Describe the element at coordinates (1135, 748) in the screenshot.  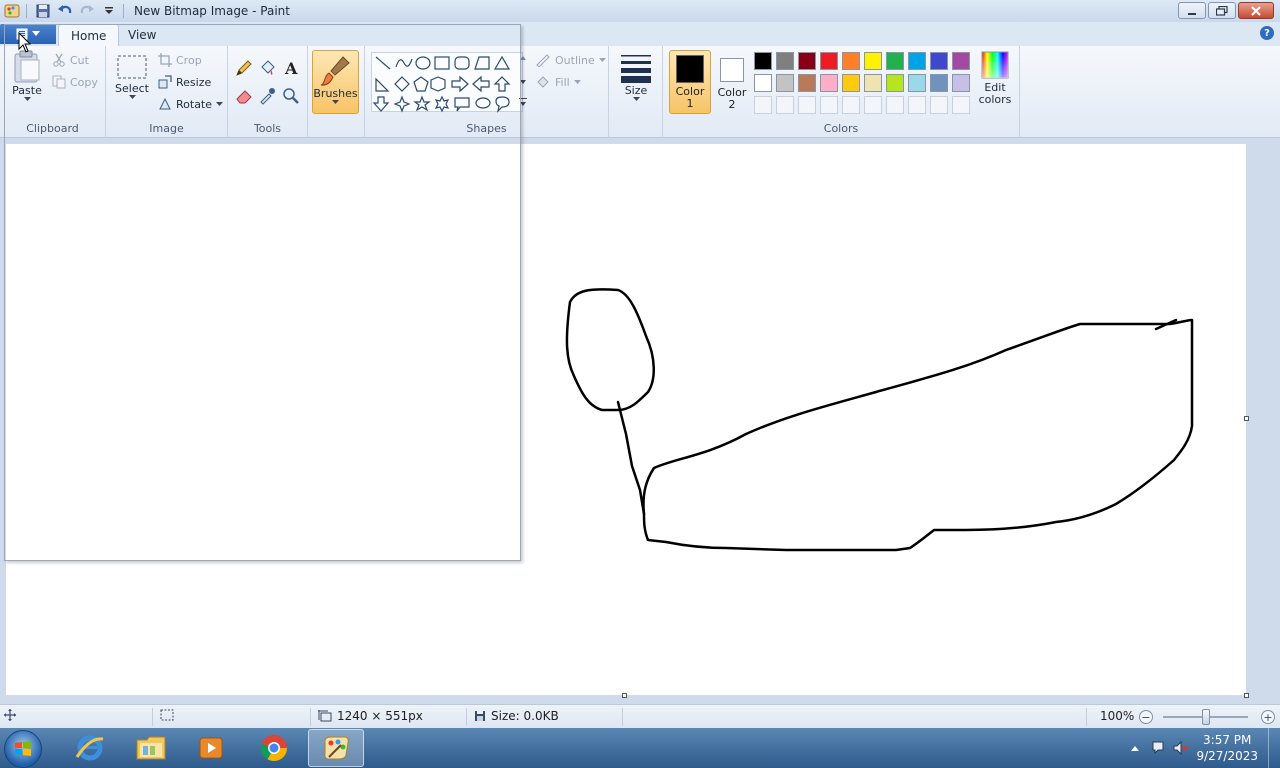
I see `show-hidden-icons-icon` at that location.